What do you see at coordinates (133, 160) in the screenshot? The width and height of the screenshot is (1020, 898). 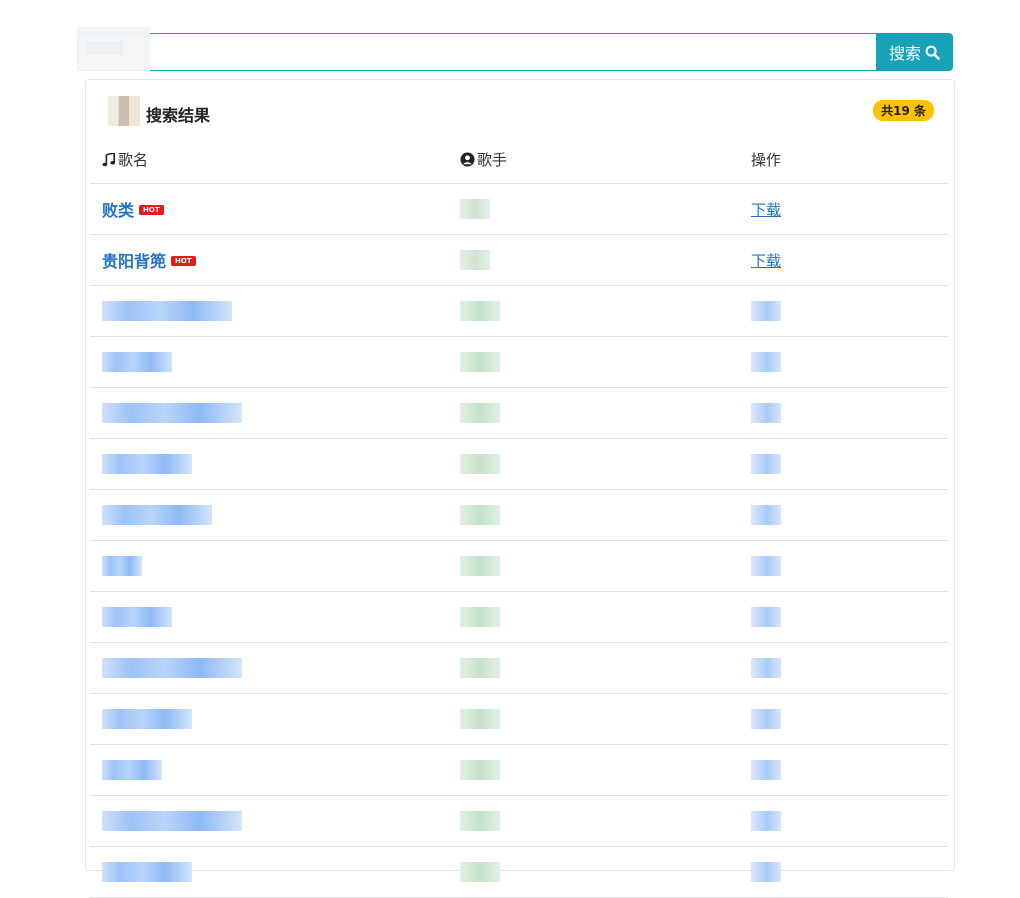 I see `column-header-song-label: 歌名` at bounding box center [133, 160].